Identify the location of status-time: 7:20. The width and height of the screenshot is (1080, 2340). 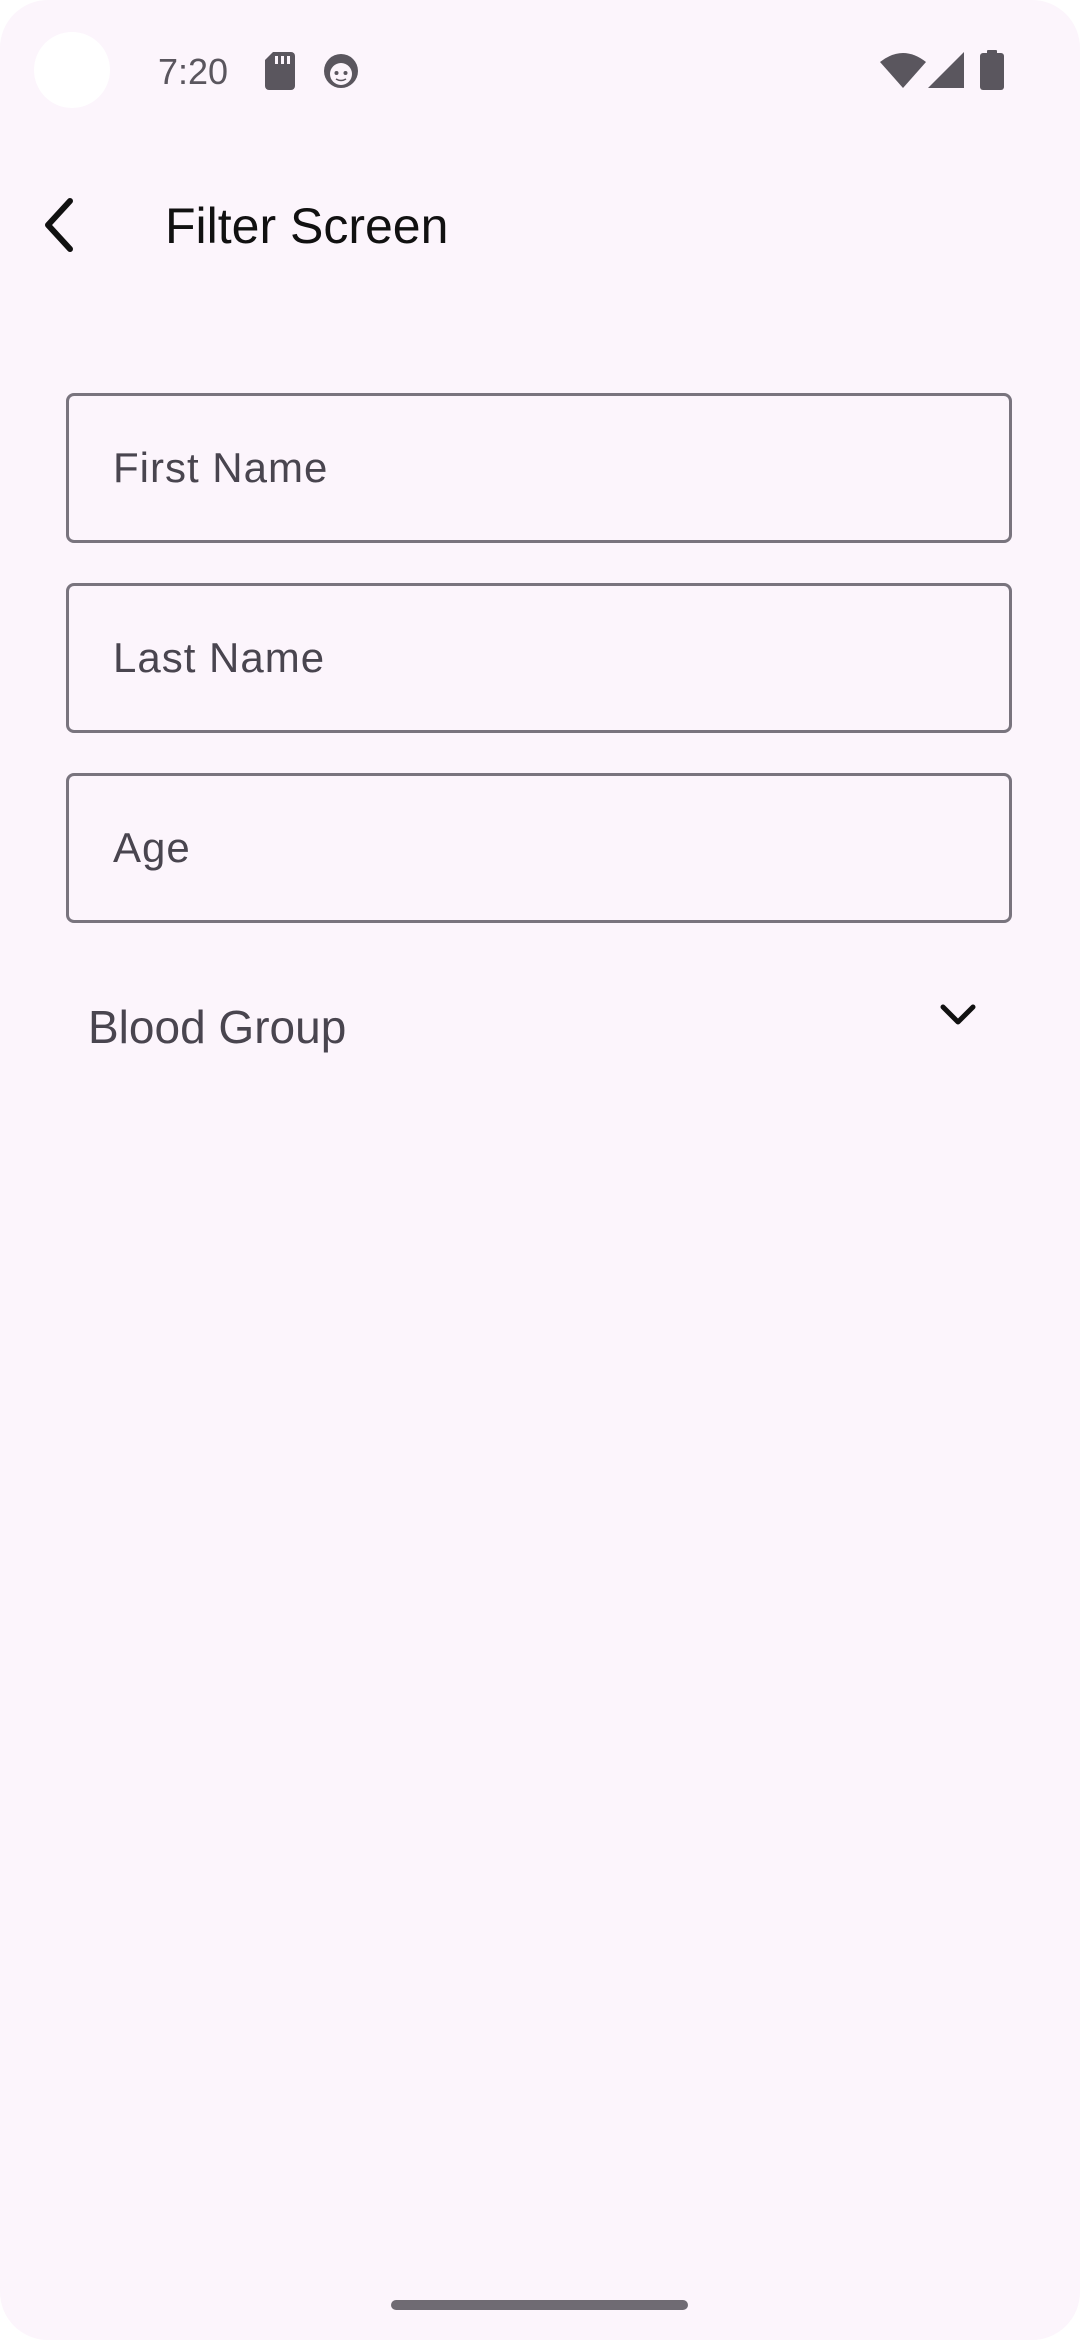
(193, 71).